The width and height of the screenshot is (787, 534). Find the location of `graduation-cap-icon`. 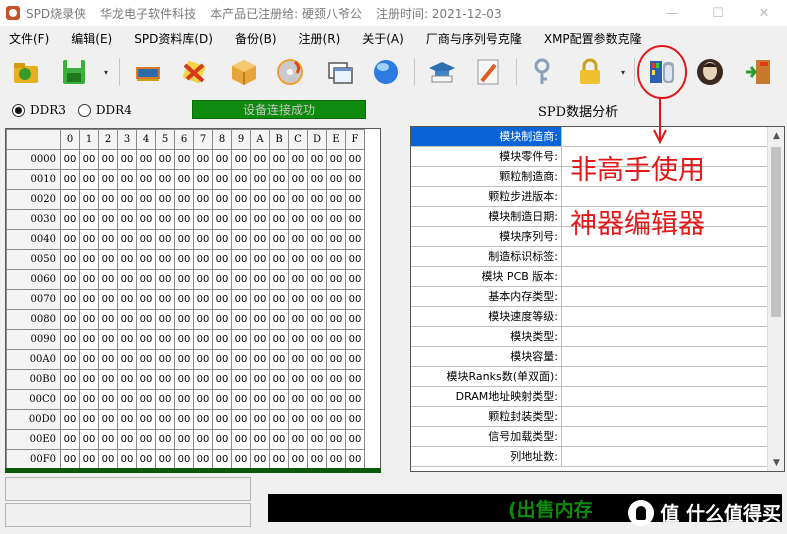

graduation-cap-icon is located at coordinates (442, 72).